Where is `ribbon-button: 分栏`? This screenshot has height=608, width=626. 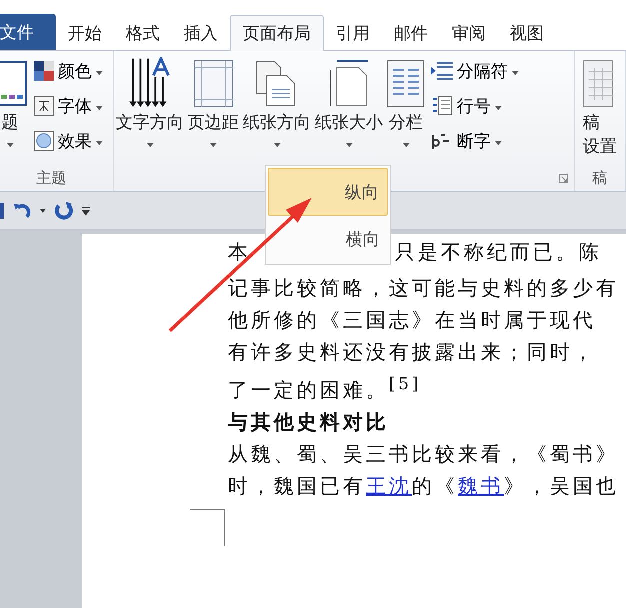
ribbon-button: 分栏 is located at coordinates (406, 111).